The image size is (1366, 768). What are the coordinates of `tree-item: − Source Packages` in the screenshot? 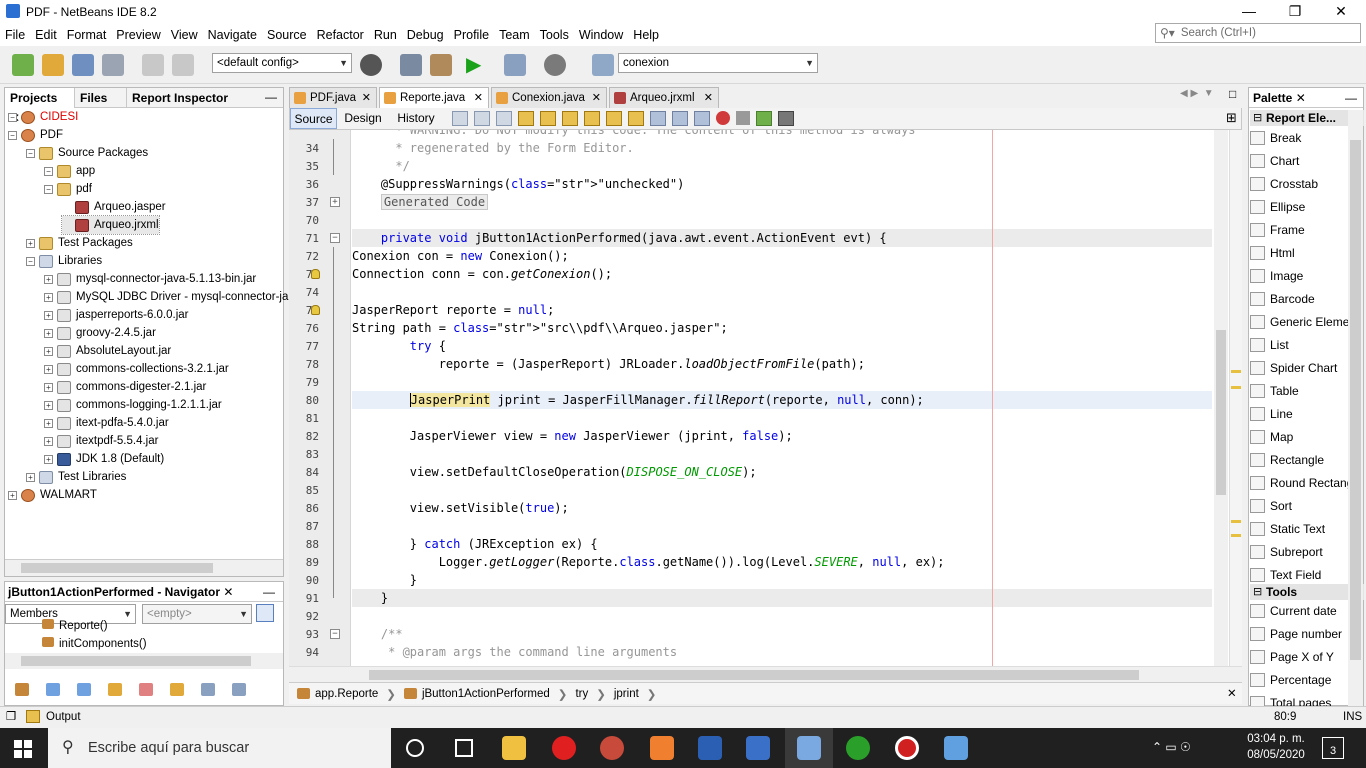 It's located at (87, 153).